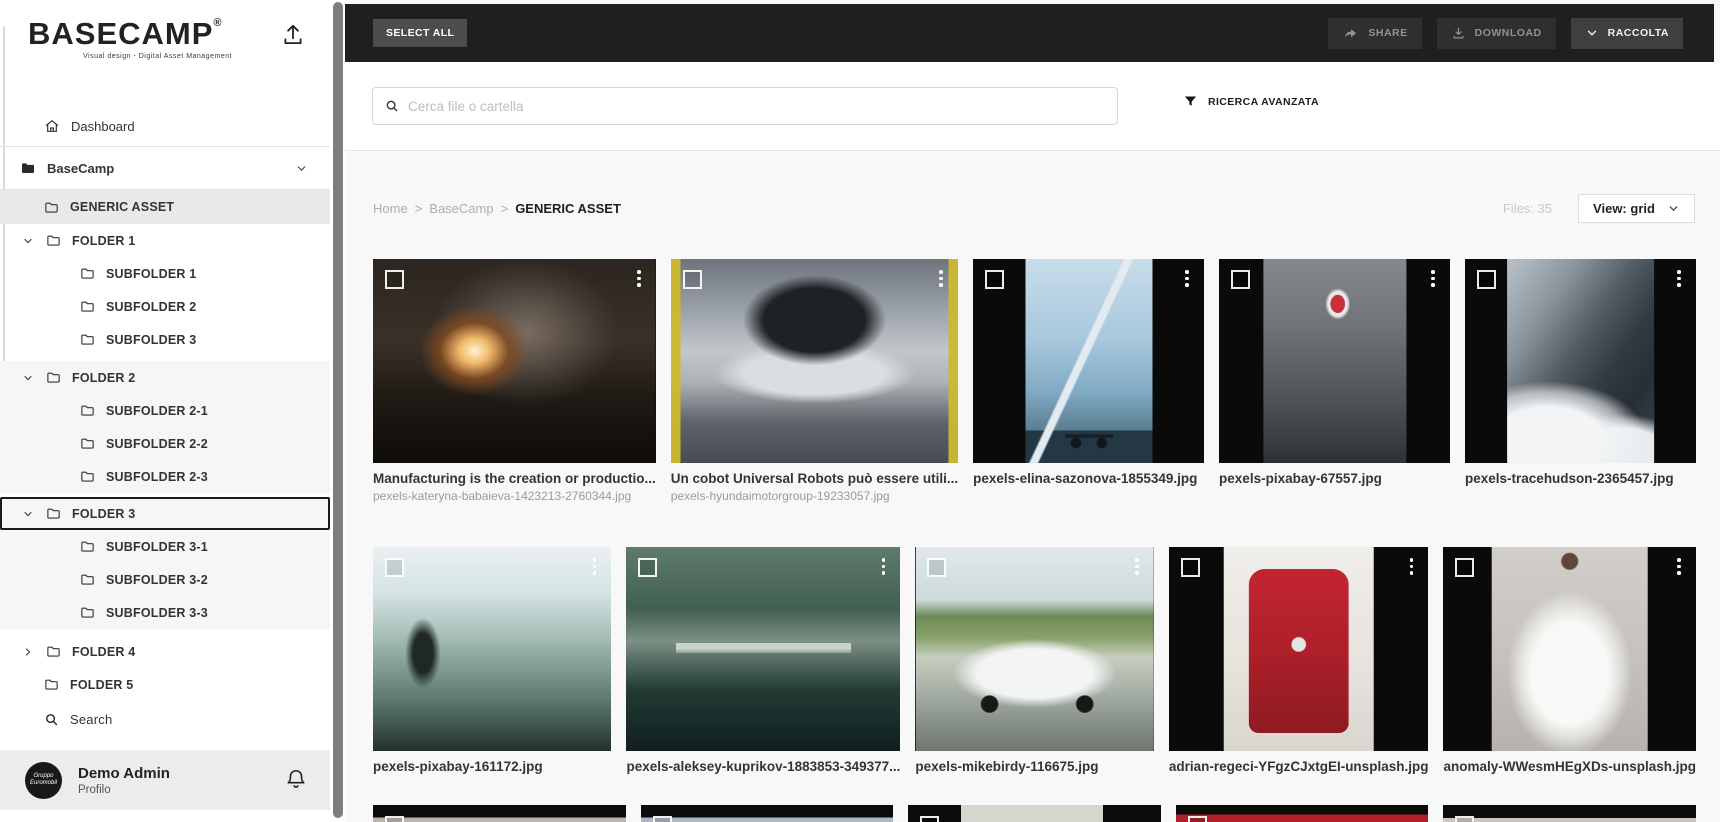 Image resolution: width=1720 pixels, height=822 pixels. What do you see at coordinates (390, 208) in the screenshot?
I see `breadcrumb-home: Home` at bounding box center [390, 208].